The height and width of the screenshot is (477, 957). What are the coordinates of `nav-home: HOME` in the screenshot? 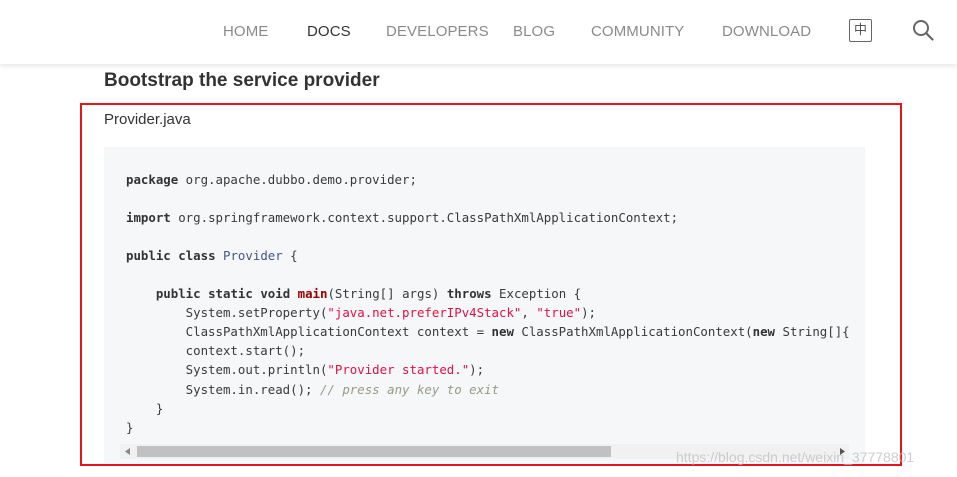 It's located at (245, 32).